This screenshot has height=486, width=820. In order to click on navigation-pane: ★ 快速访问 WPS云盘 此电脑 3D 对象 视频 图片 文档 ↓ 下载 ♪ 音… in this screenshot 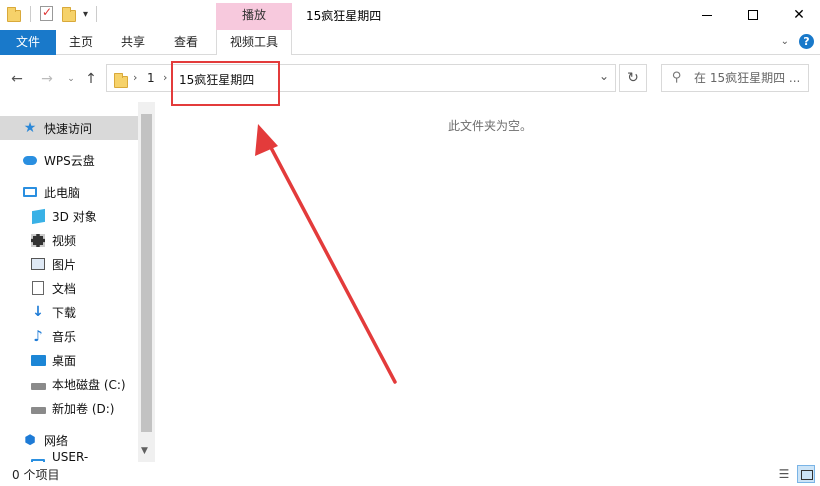, I will do `click(78, 282)`.